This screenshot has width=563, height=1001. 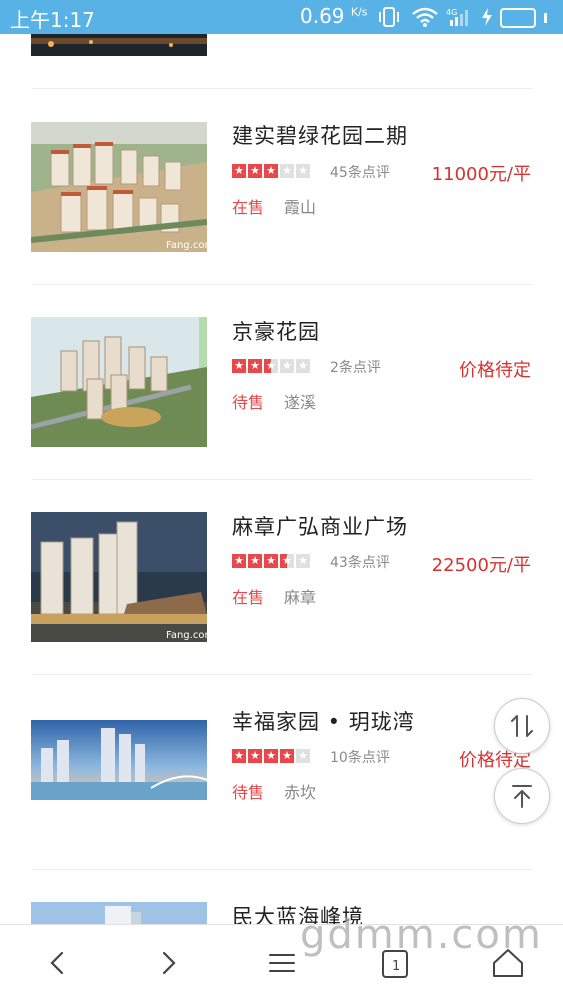 What do you see at coordinates (451, 12) in the screenshot?
I see `network-type: 4G` at bounding box center [451, 12].